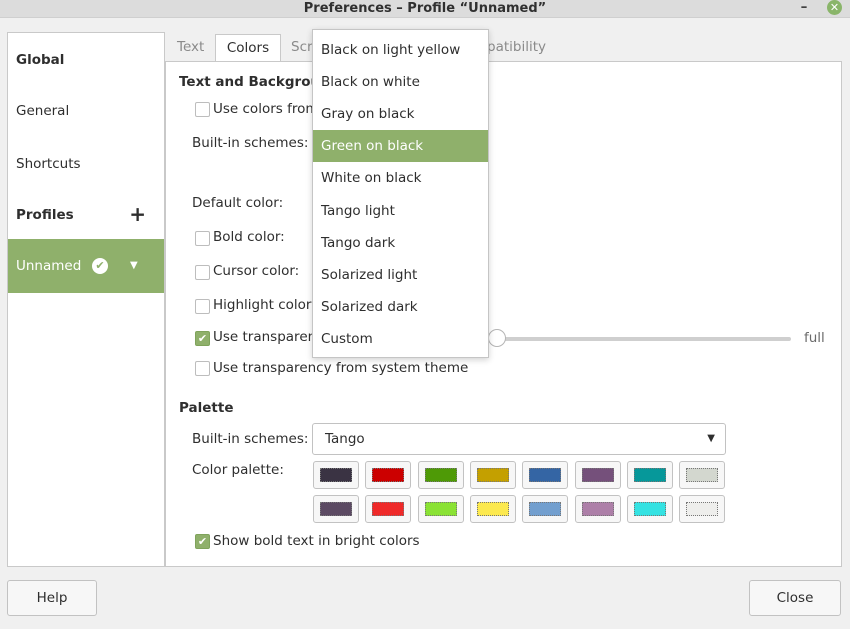  Describe the element at coordinates (316, 541) in the screenshot. I see `show-bold-bright-label: Show bold text in bright colors` at that location.